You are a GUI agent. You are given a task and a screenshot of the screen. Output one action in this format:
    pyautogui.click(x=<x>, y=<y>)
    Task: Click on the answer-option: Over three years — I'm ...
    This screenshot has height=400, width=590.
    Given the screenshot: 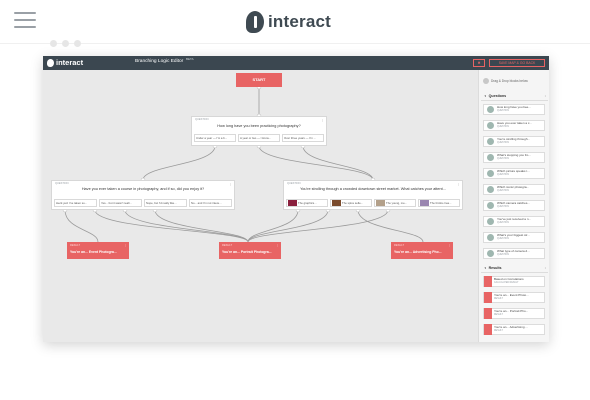 What is the action you would take?
    pyautogui.click(x=303, y=138)
    